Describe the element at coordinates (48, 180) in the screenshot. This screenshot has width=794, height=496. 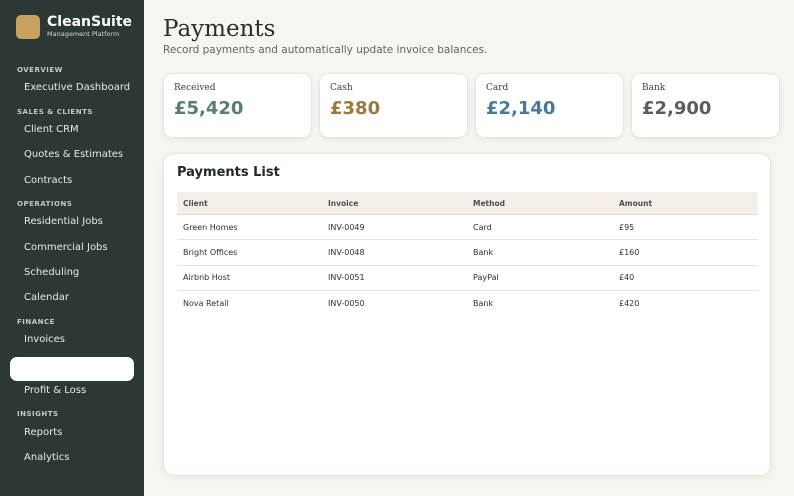
I see `sidebar-item-contracts: Contracts` at that location.